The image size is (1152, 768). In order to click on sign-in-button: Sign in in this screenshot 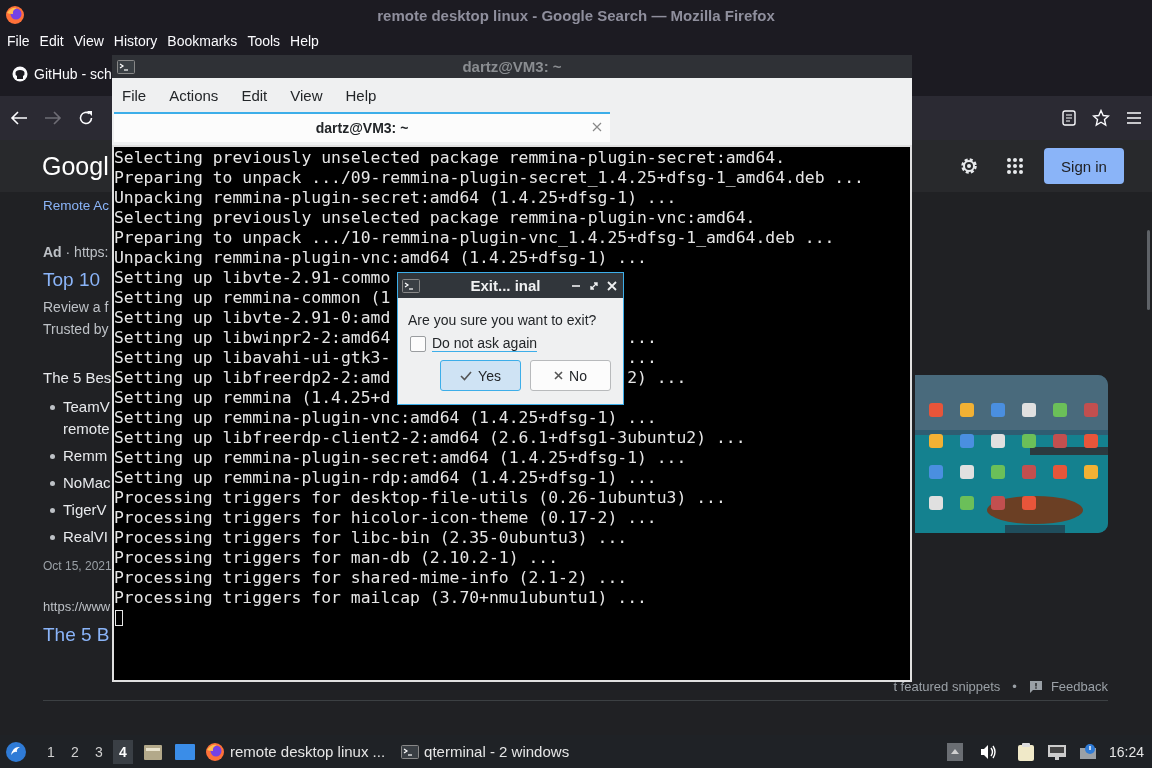, I will do `click(1084, 166)`.